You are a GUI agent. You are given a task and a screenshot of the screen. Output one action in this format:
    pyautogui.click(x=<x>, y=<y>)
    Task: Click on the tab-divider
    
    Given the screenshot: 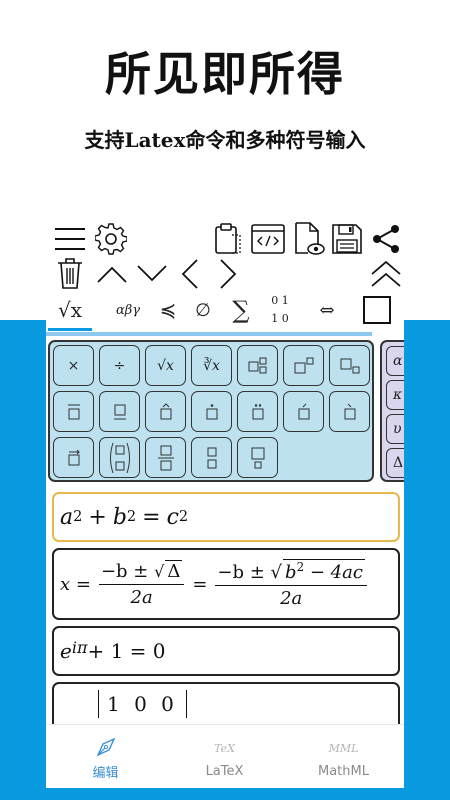 What is the action you would take?
    pyautogui.click(x=209, y=334)
    